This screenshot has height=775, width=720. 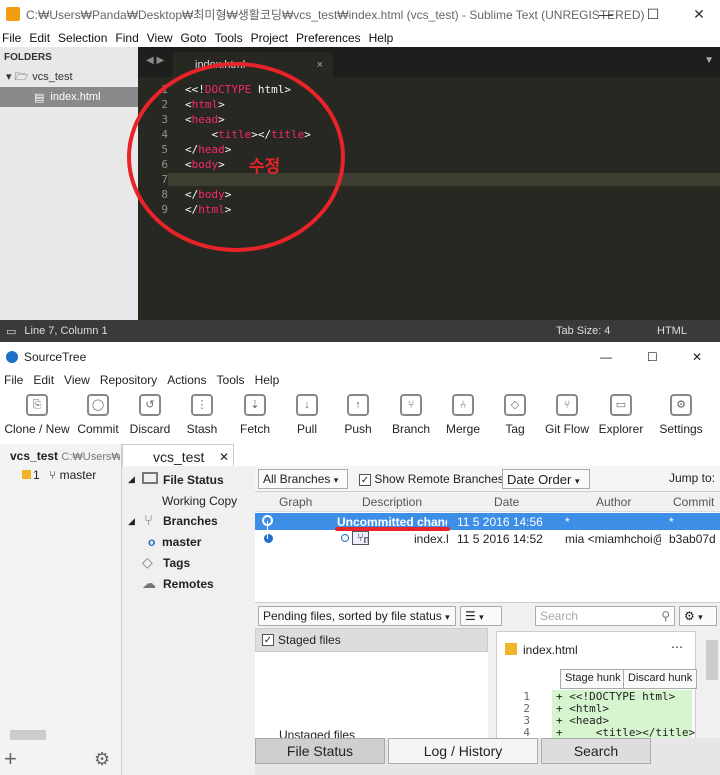 I want to click on tab-log-history: Log / History, so click(x=463, y=751).